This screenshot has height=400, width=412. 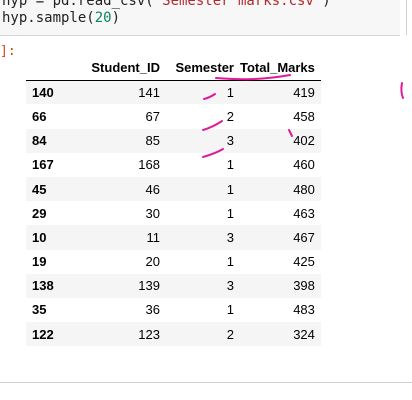 I want to click on code-line-1: hyp = pd.read_csv('Semester marks.csv'), so click(x=166, y=4).